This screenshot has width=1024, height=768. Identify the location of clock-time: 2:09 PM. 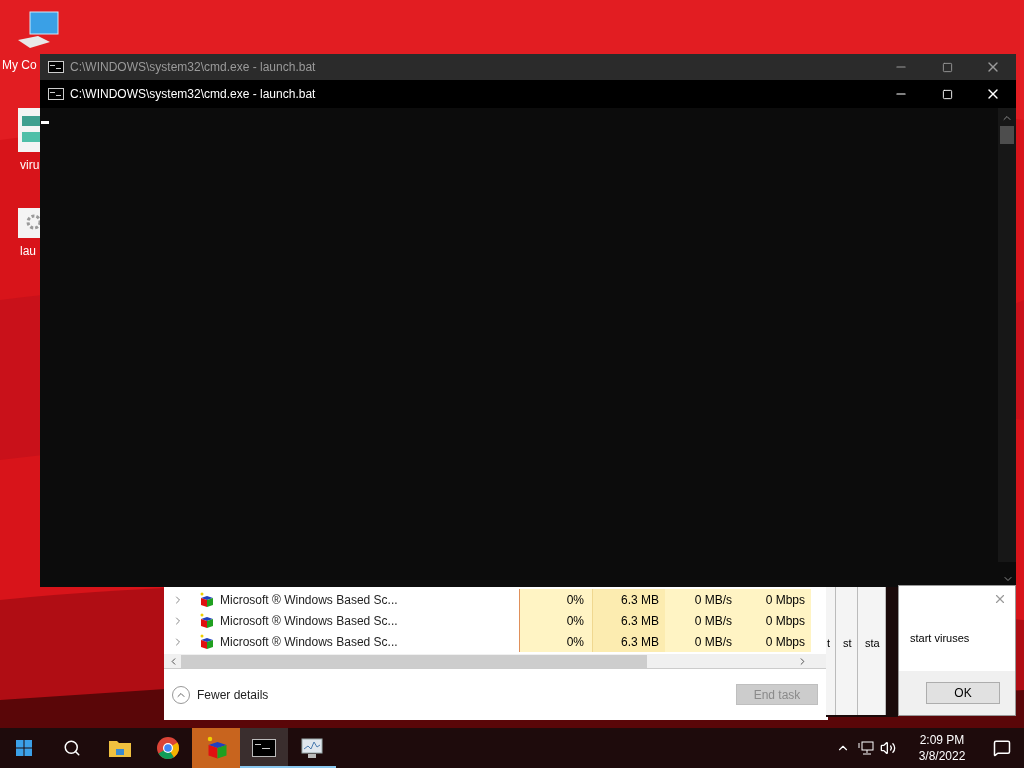
(942, 740).